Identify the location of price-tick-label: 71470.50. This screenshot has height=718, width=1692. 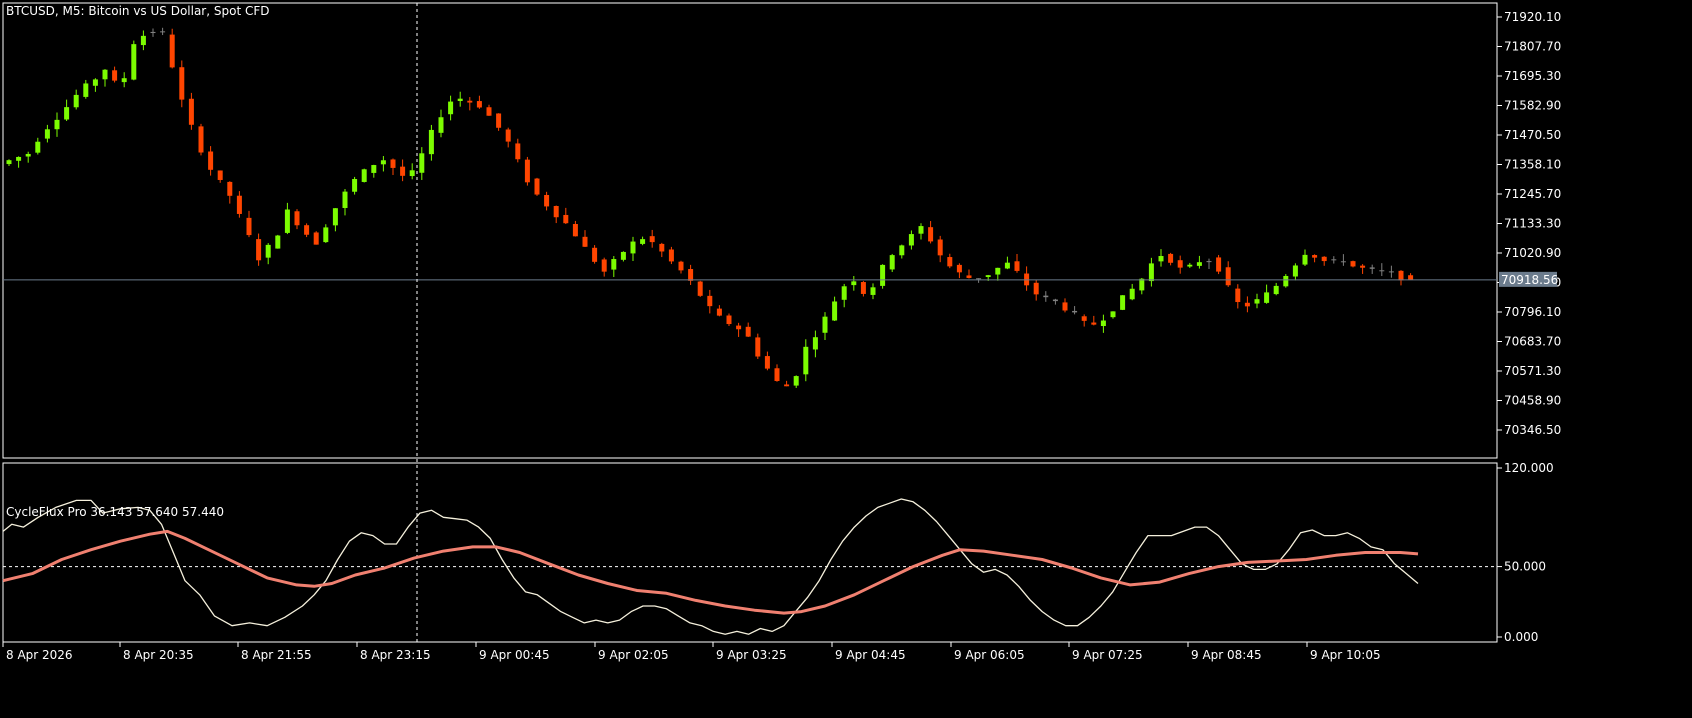
(1532, 135).